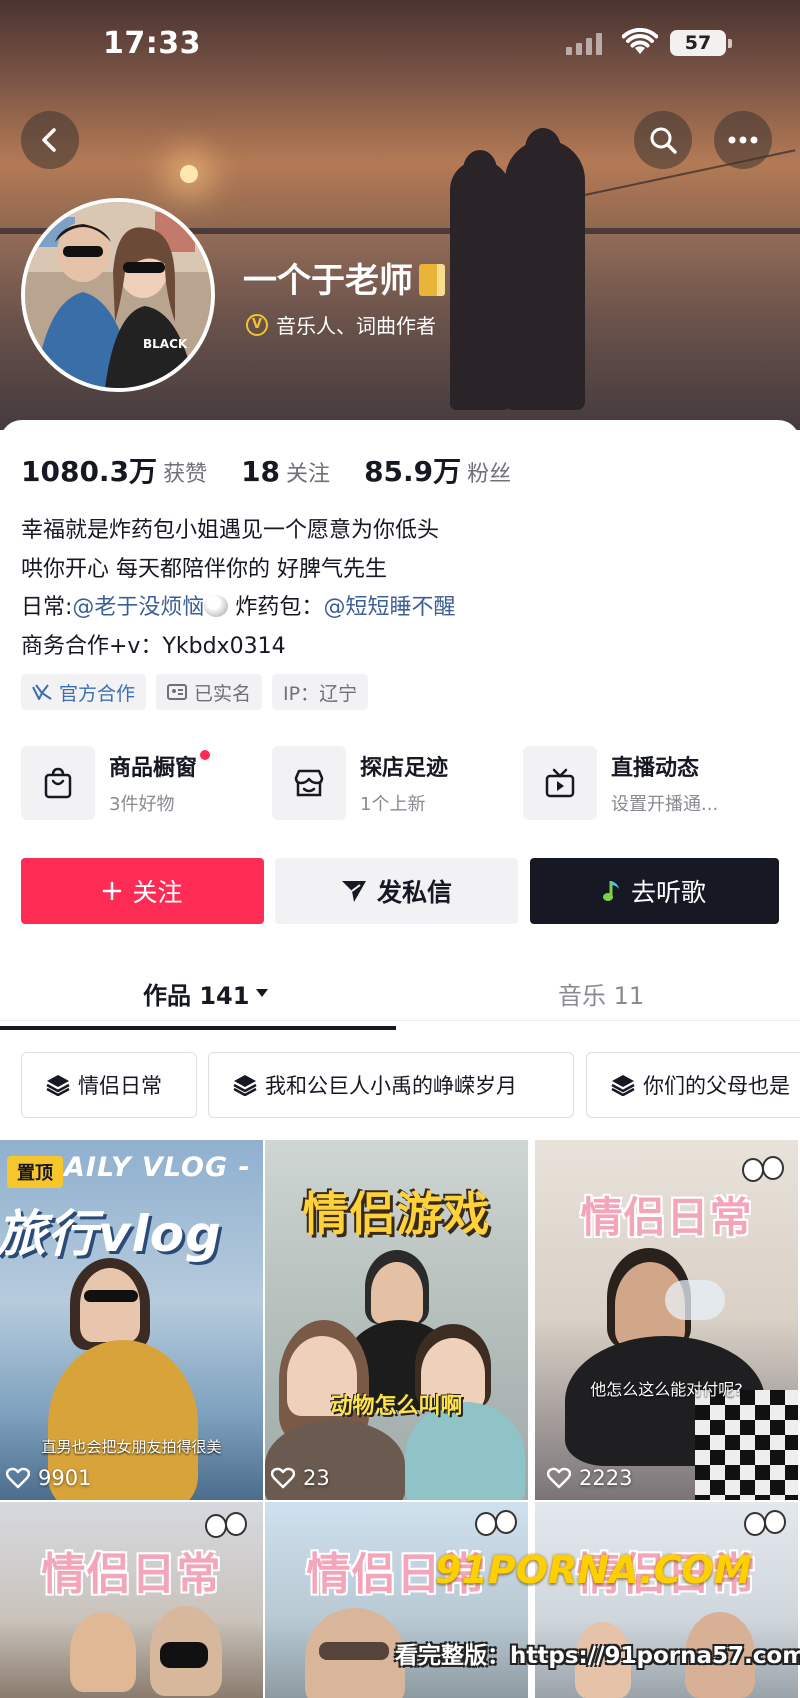  Describe the element at coordinates (177, 692) in the screenshot. I see `id-card-icon` at that location.